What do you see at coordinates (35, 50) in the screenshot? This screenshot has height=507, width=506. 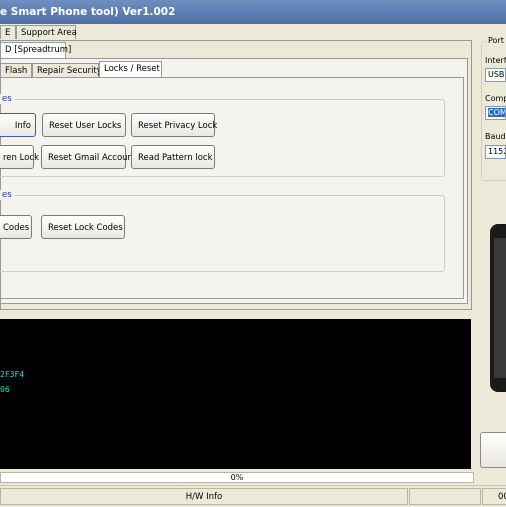 I see `tab-device-spreadtrum: D [Spreadtrum]` at bounding box center [35, 50].